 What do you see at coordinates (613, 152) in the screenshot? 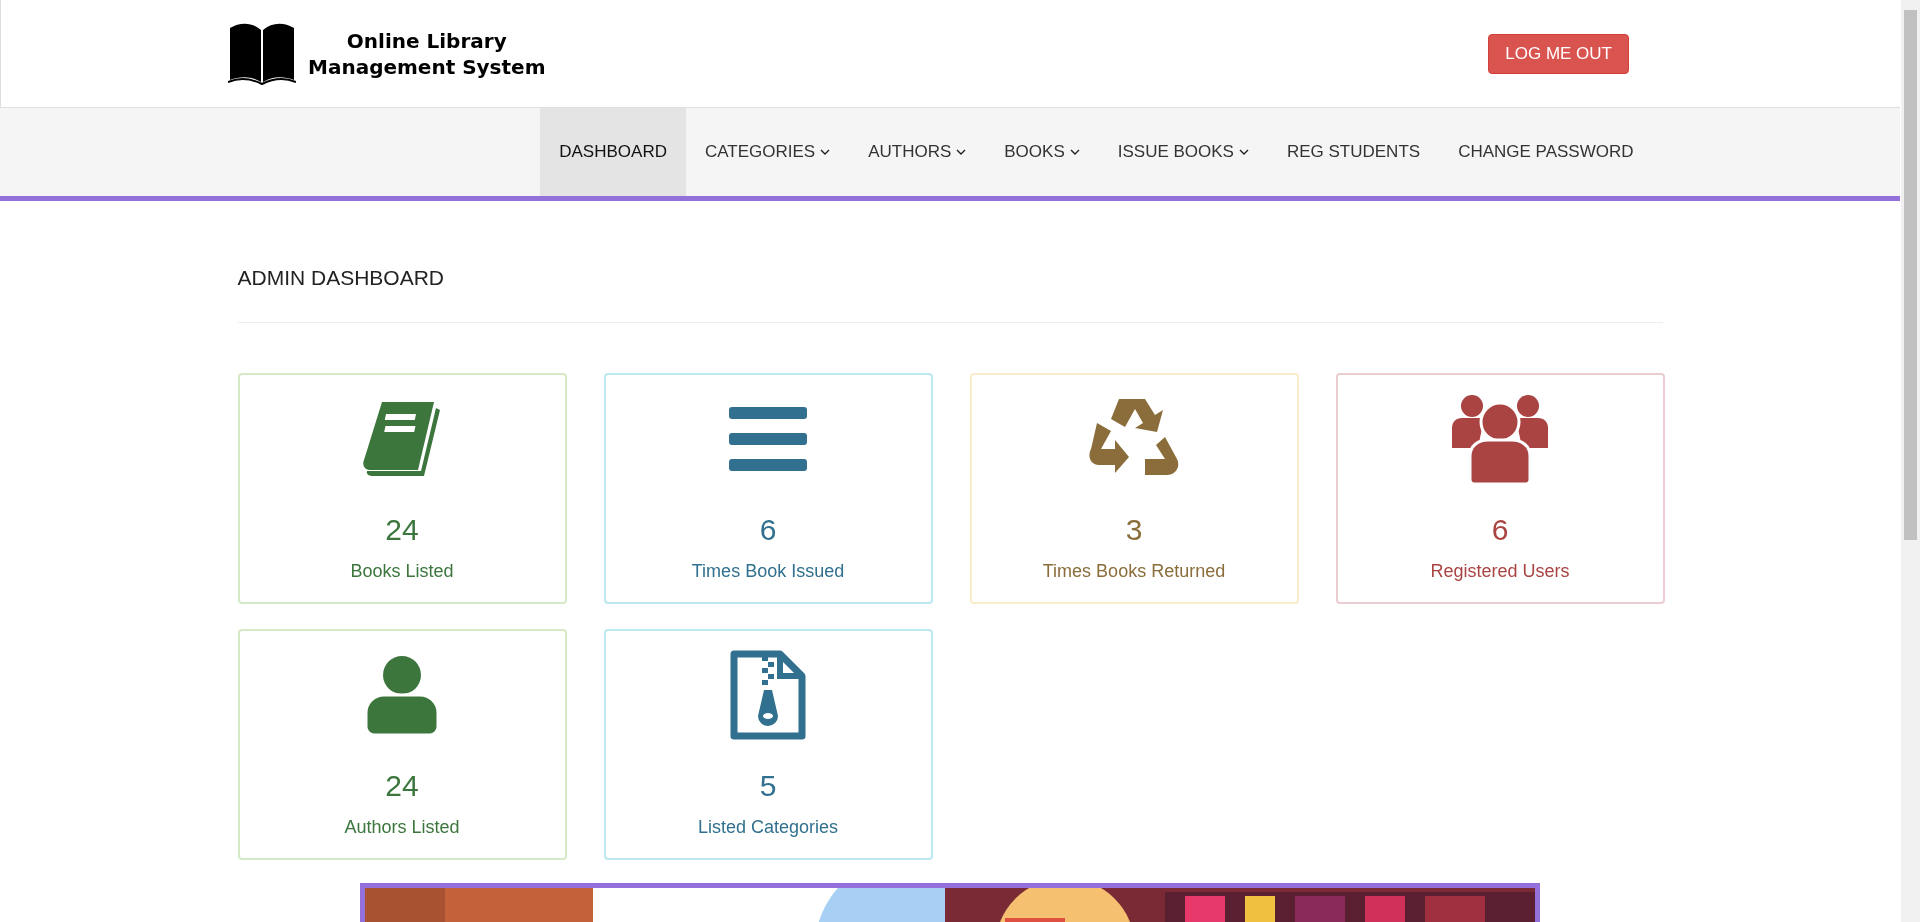
I see `nav-item: DASHBOARD` at bounding box center [613, 152].